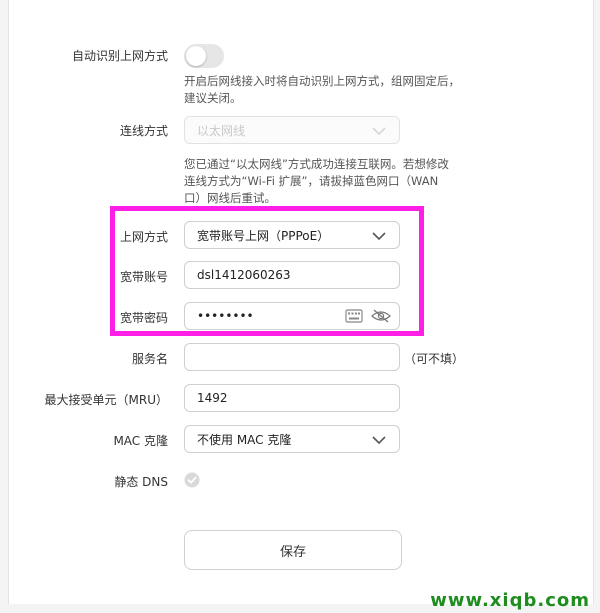 The width and height of the screenshot is (600, 613). What do you see at coordinates (244, 275) in the screenshot?
I see `account-value: dsl1412060263` at bounding box center [244, 275].